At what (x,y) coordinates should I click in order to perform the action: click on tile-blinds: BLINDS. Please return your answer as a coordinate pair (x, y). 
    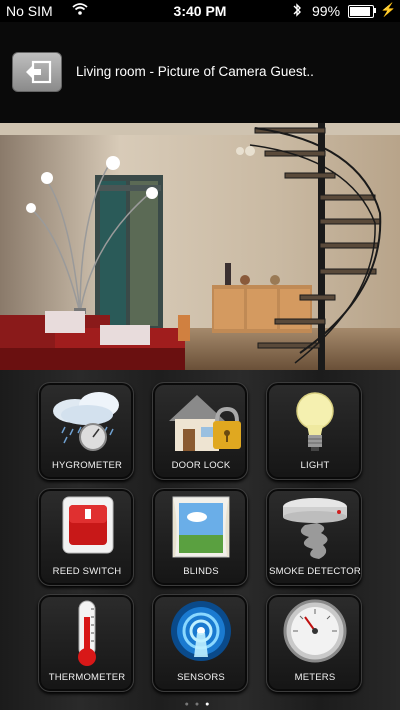
    Looking at the image, I should click on (200, 537).